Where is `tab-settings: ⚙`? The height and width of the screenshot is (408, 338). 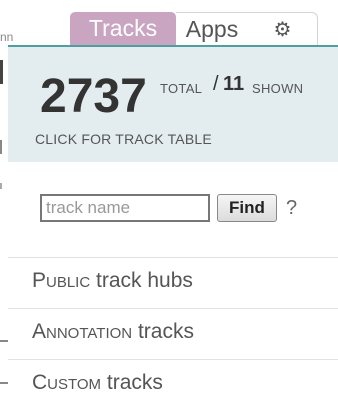 tab-settings: ⚙ is located at coordinates (283, 28).